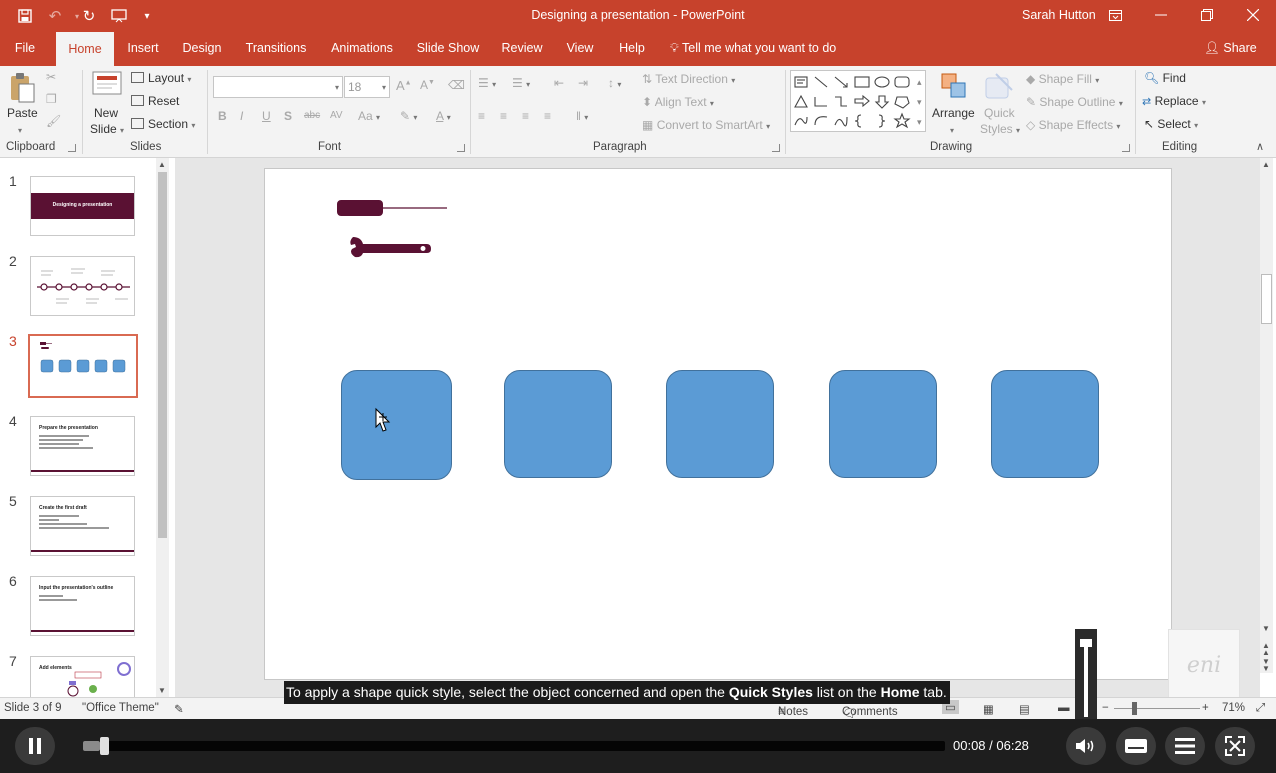  What do you see at coordinates (162, 355) in the screenshot?
I see `thumbnails-scrollbar-thumb` at bounding box center [162, 355].